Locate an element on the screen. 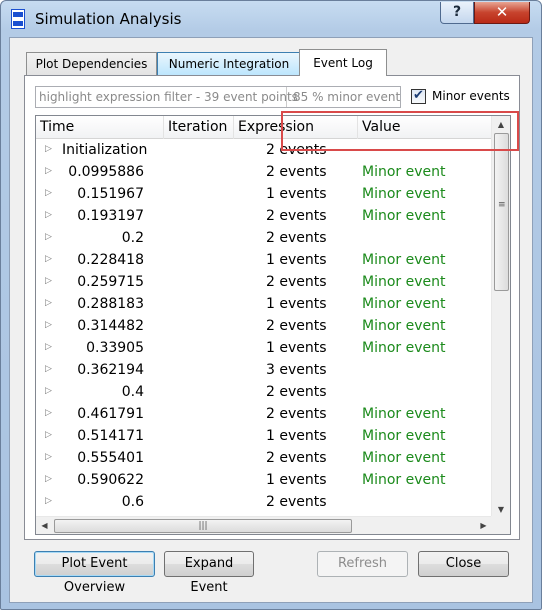  column-header-value: Value is located at coordinates (425, 127).